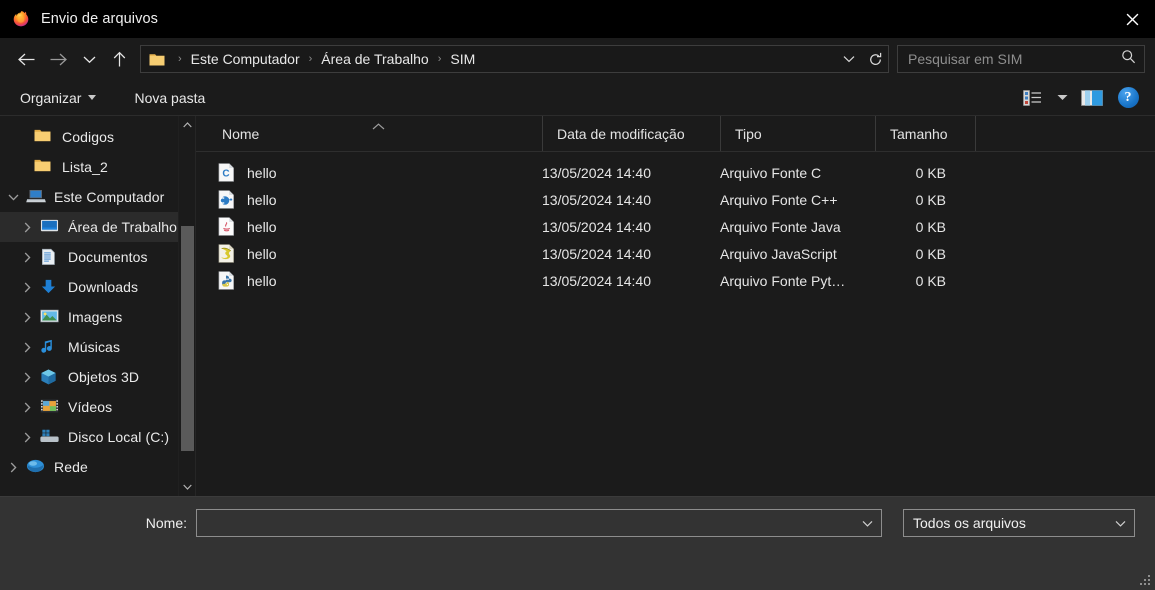 The image size is (1155, 590). Describe the element at coordinates (1132, 19) in the screenshot. I see `close-icon` at that location.